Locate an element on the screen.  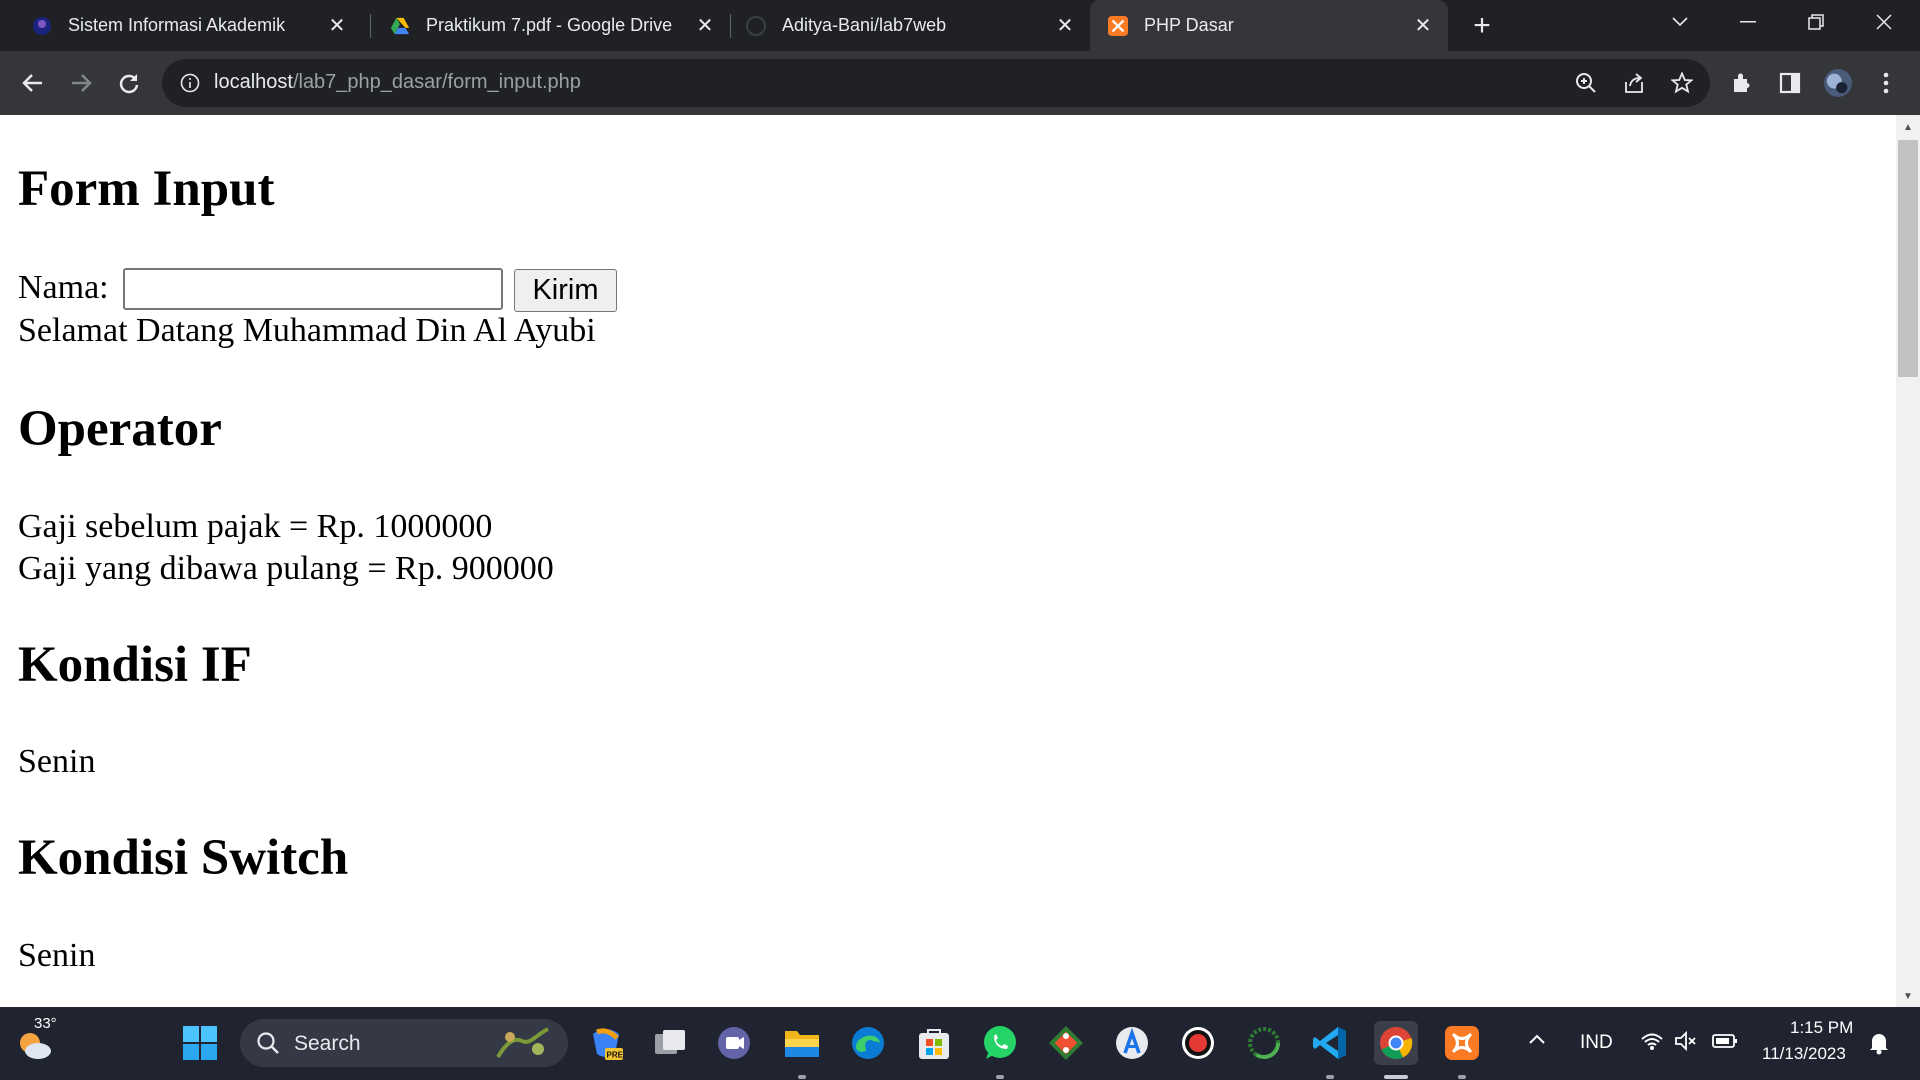
nama-label: Nama: is located at coordinates (63, 287).